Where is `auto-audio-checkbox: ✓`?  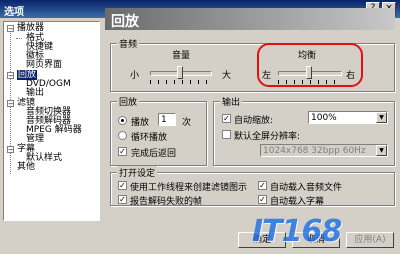
auto-audio-checkbox: ✓ is located at coordinates (262, 185).